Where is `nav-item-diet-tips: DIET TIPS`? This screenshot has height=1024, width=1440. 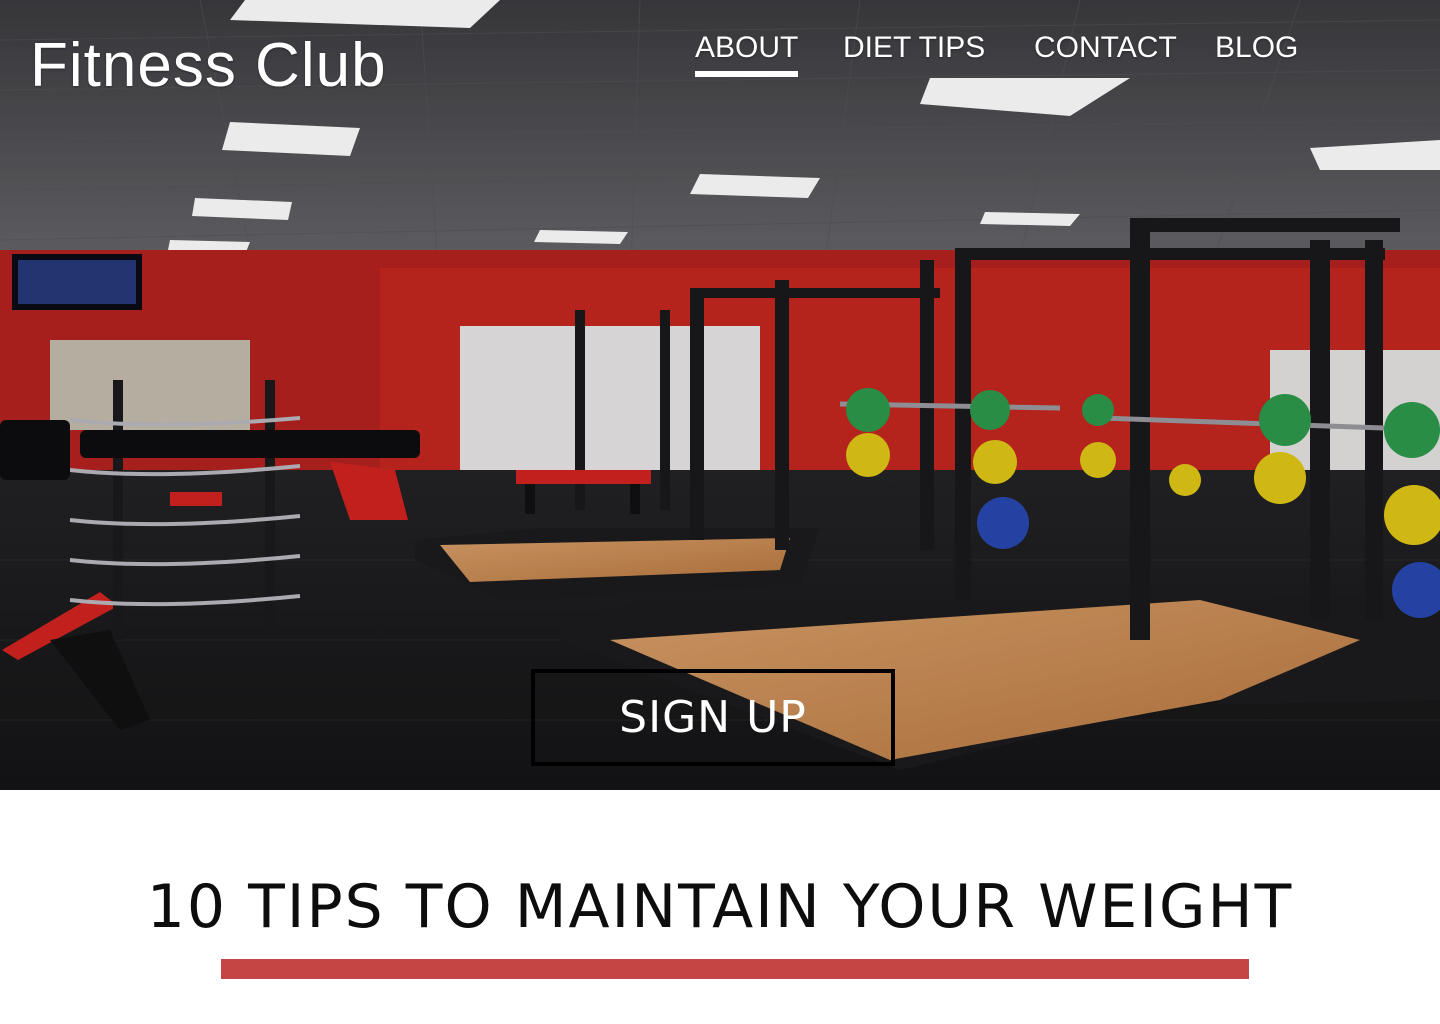
nav-item-diet-tips: DIET TIPS is located at coordinates (914, 51).